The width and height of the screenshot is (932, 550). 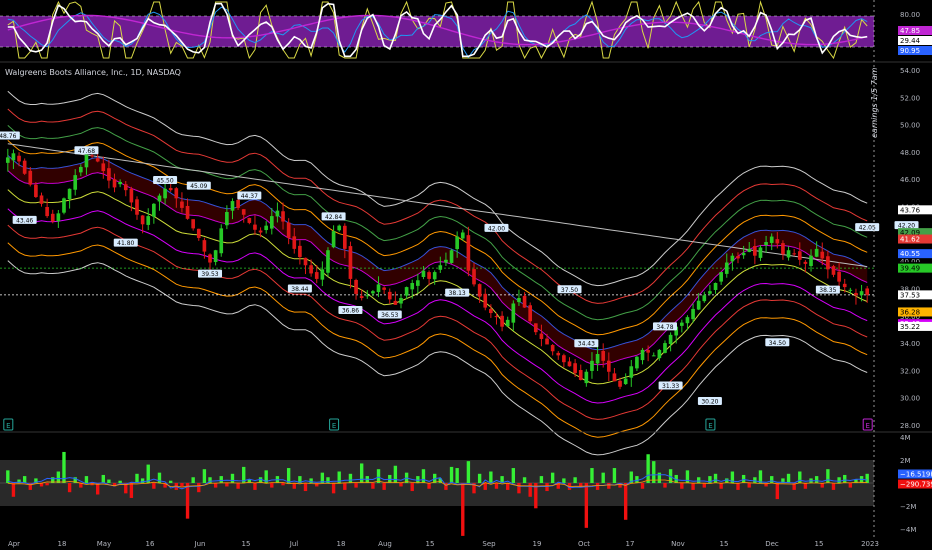 I want to click on volume-value-tag: −290.739K, so click(x=916, y=485).